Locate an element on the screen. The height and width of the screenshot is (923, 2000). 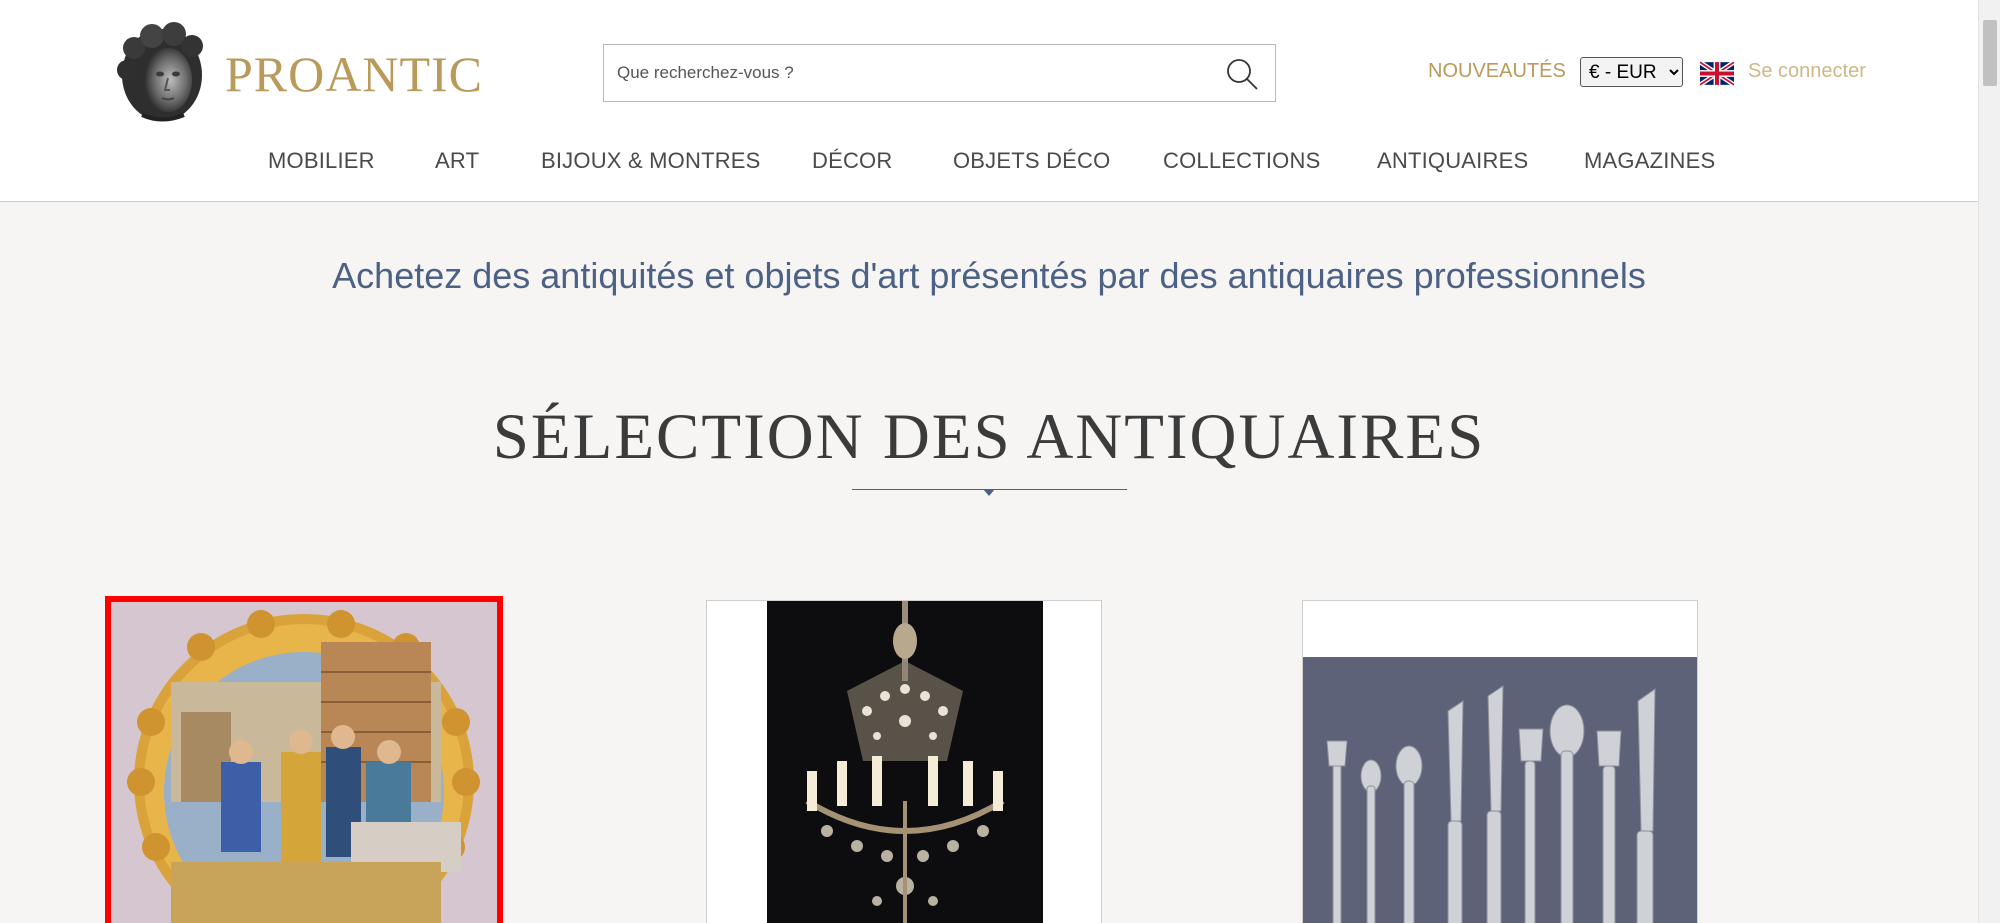
nav-item-objets-deco: OBJETS DÉCO is located at coordinates (1031, 161).